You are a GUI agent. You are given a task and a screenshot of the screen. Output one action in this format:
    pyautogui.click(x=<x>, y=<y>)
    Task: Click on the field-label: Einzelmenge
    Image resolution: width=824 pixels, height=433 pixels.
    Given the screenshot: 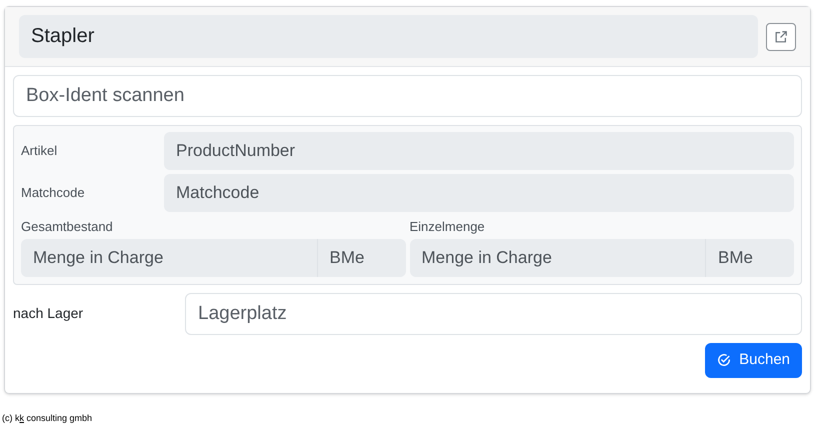 What is the action you would take?
    pyautogui.click(x=447, y=227)
    